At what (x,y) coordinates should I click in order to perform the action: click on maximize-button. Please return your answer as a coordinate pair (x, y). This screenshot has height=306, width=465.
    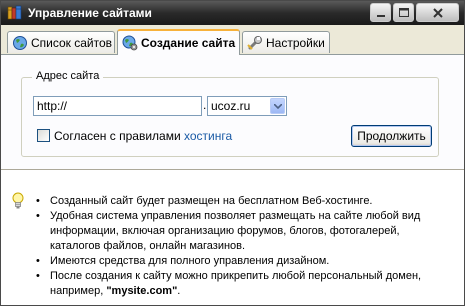
    Looking at the image, I should click on (403, 12).